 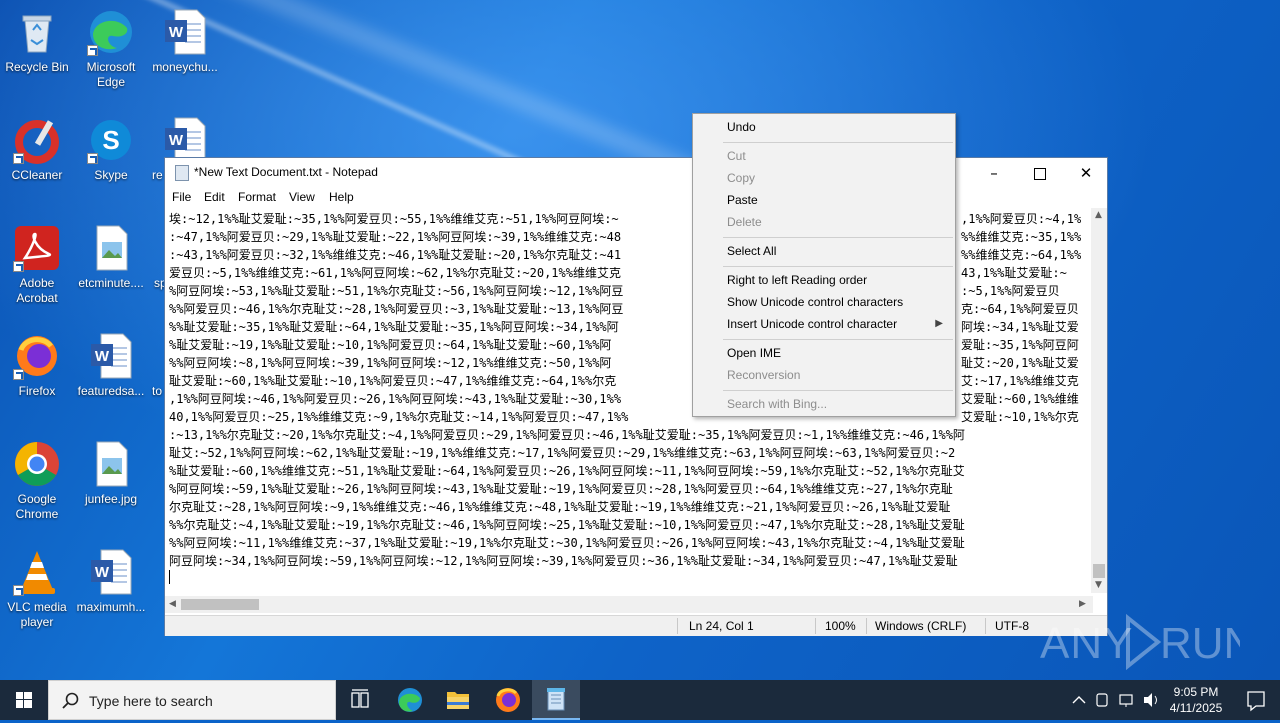 What do you see at coordinates (1147, 642) in the screenshot?
I see `anyrun-logo-icon: ANY RUN` at bounding box center [1147, 642].